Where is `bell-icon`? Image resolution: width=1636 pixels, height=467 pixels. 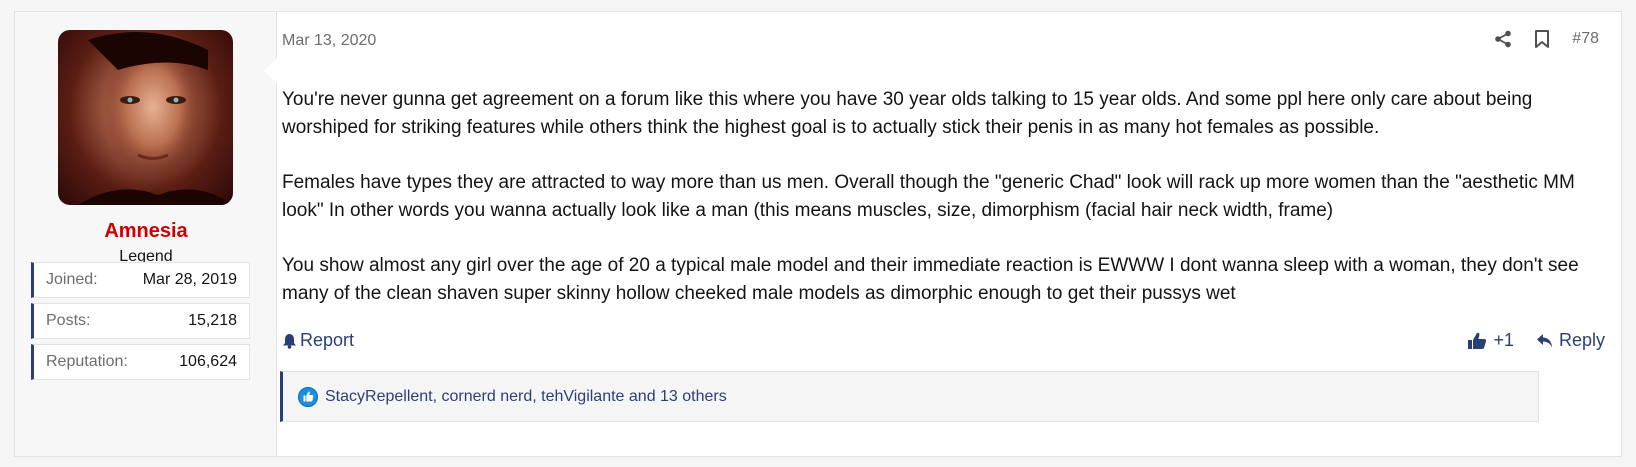
bell-icon is located at coordinates (289, 341).